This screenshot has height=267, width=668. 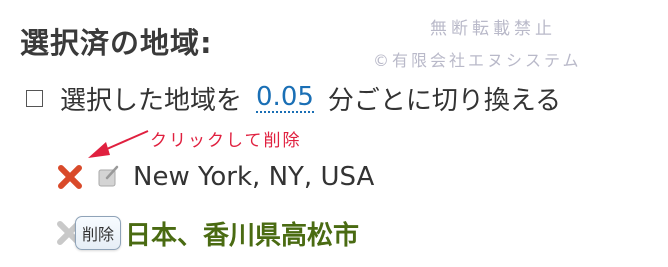 I want to click on region-name: New York, NY, USA, so click(x=253, y=177).